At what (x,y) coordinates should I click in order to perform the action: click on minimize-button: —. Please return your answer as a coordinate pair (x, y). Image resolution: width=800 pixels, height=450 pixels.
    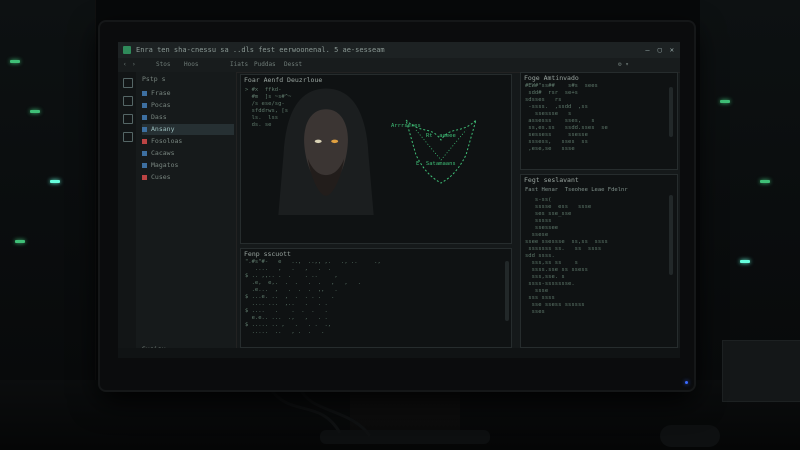
    Looking at the image, I should click on (647, 50).